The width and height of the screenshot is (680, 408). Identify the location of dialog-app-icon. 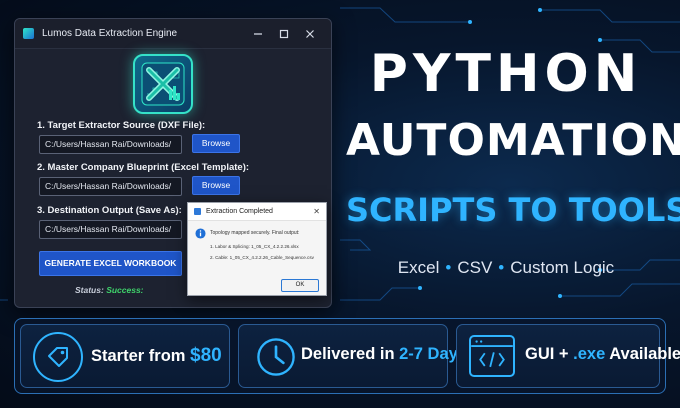
(197, 211).